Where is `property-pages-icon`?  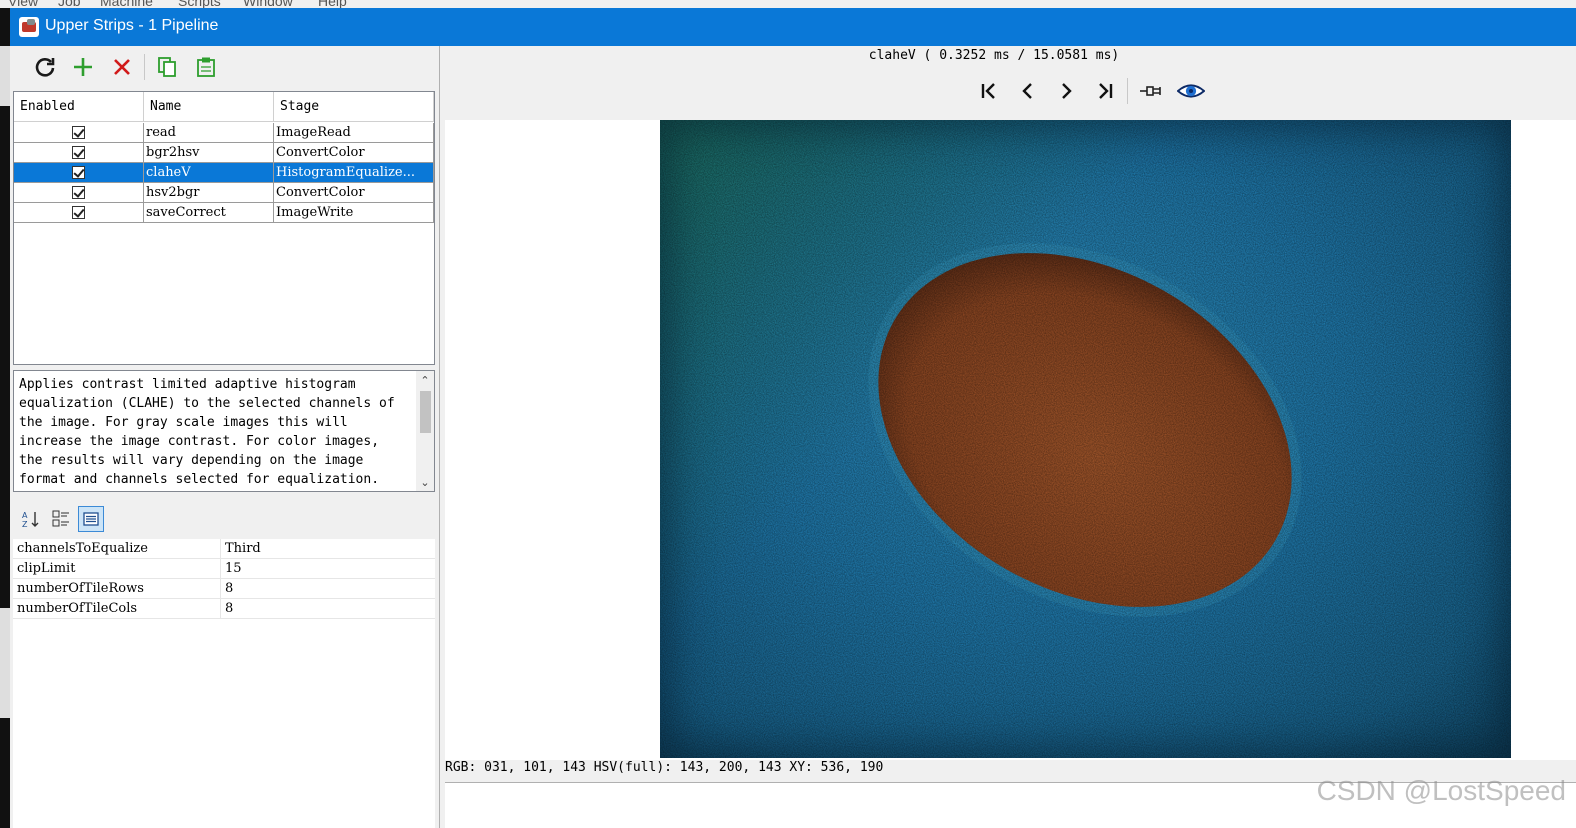
property-pages-icon is located at coordinates (91, 519).